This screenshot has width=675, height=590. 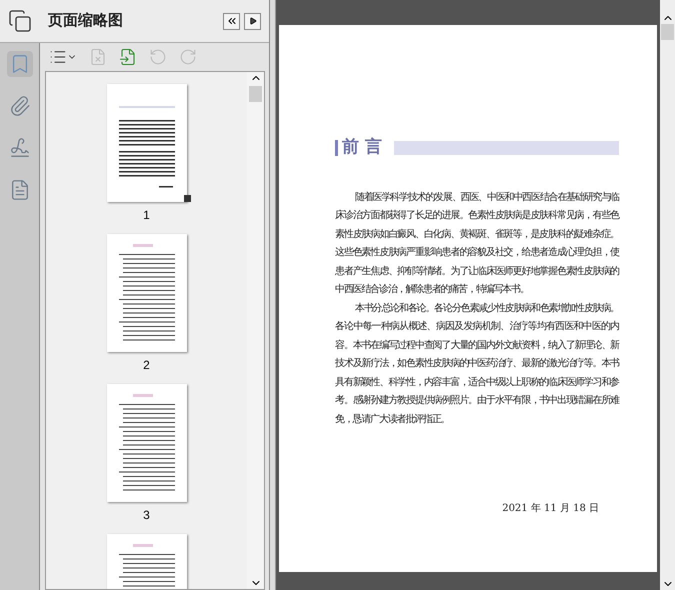 I want to click on heading-bar, so click(x=336, y=148).